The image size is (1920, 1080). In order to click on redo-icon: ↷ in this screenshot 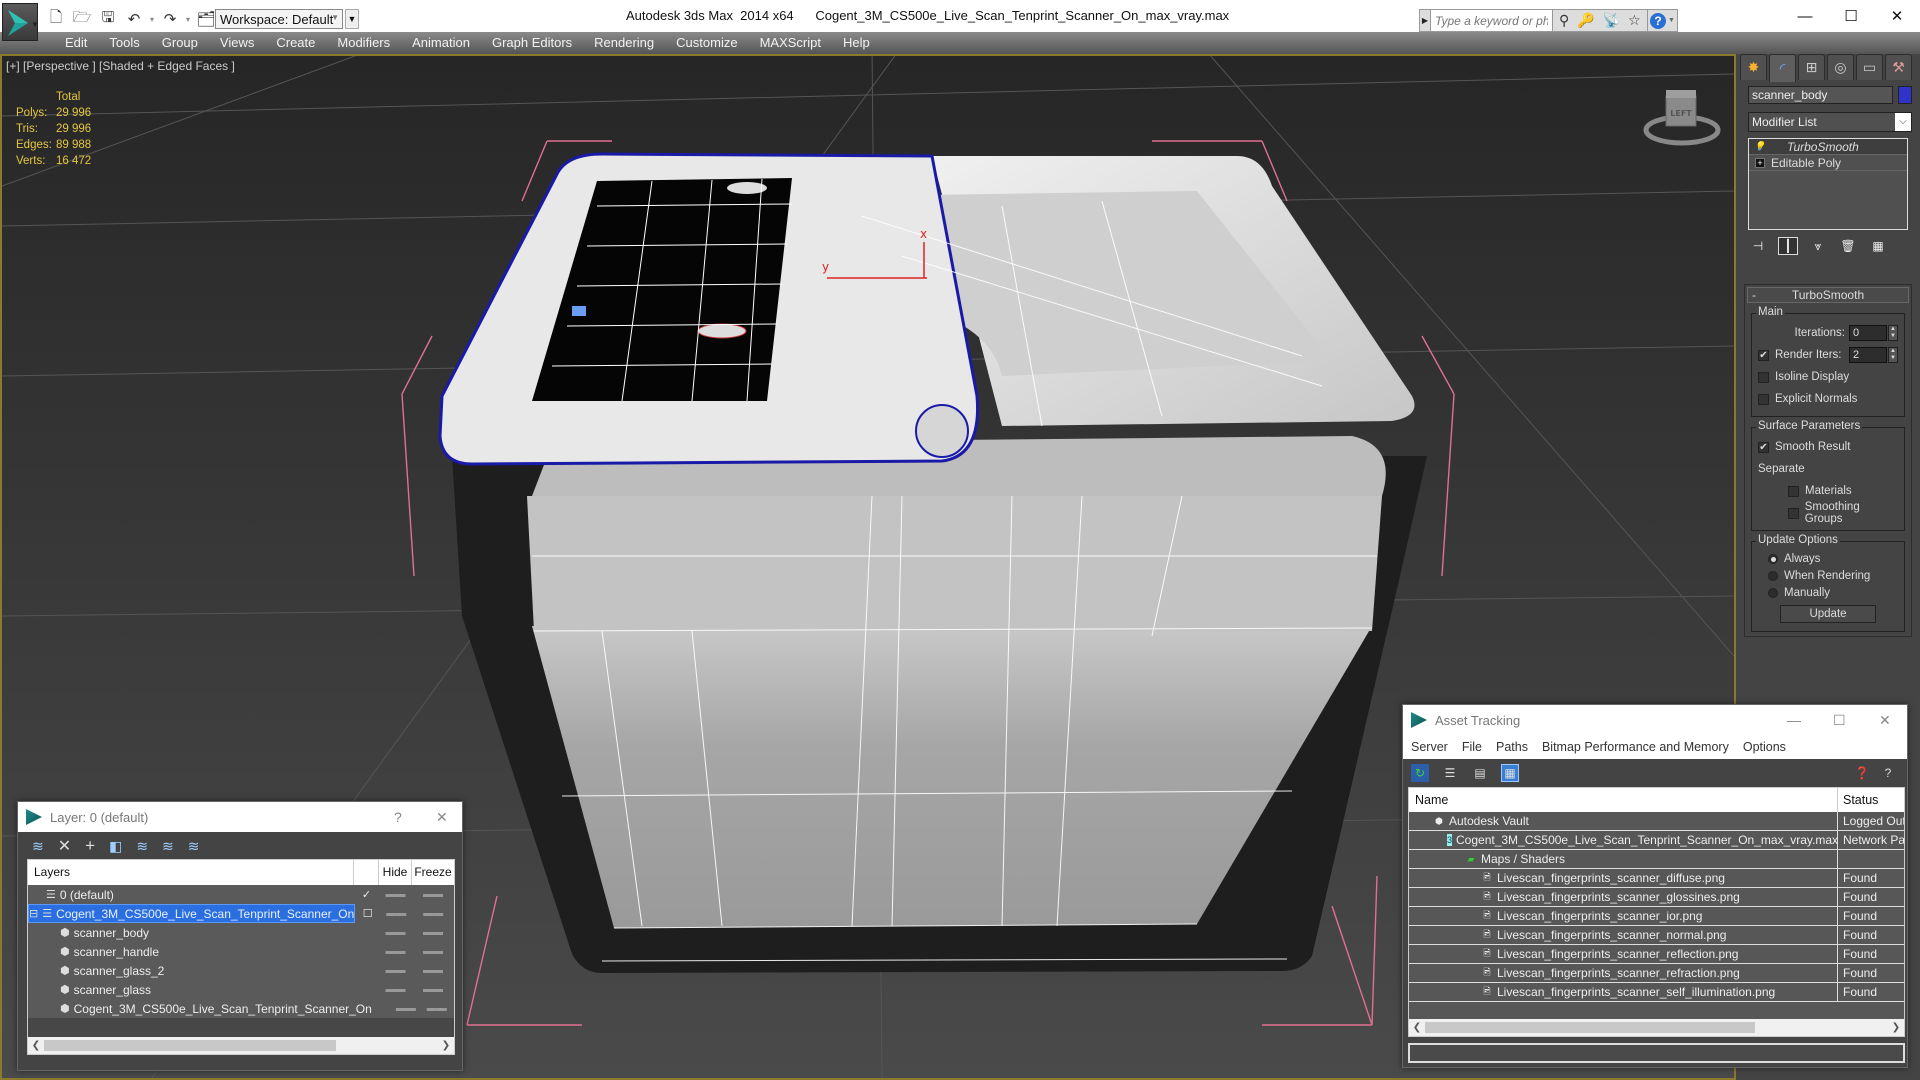, I will do `click(170, 19)`.